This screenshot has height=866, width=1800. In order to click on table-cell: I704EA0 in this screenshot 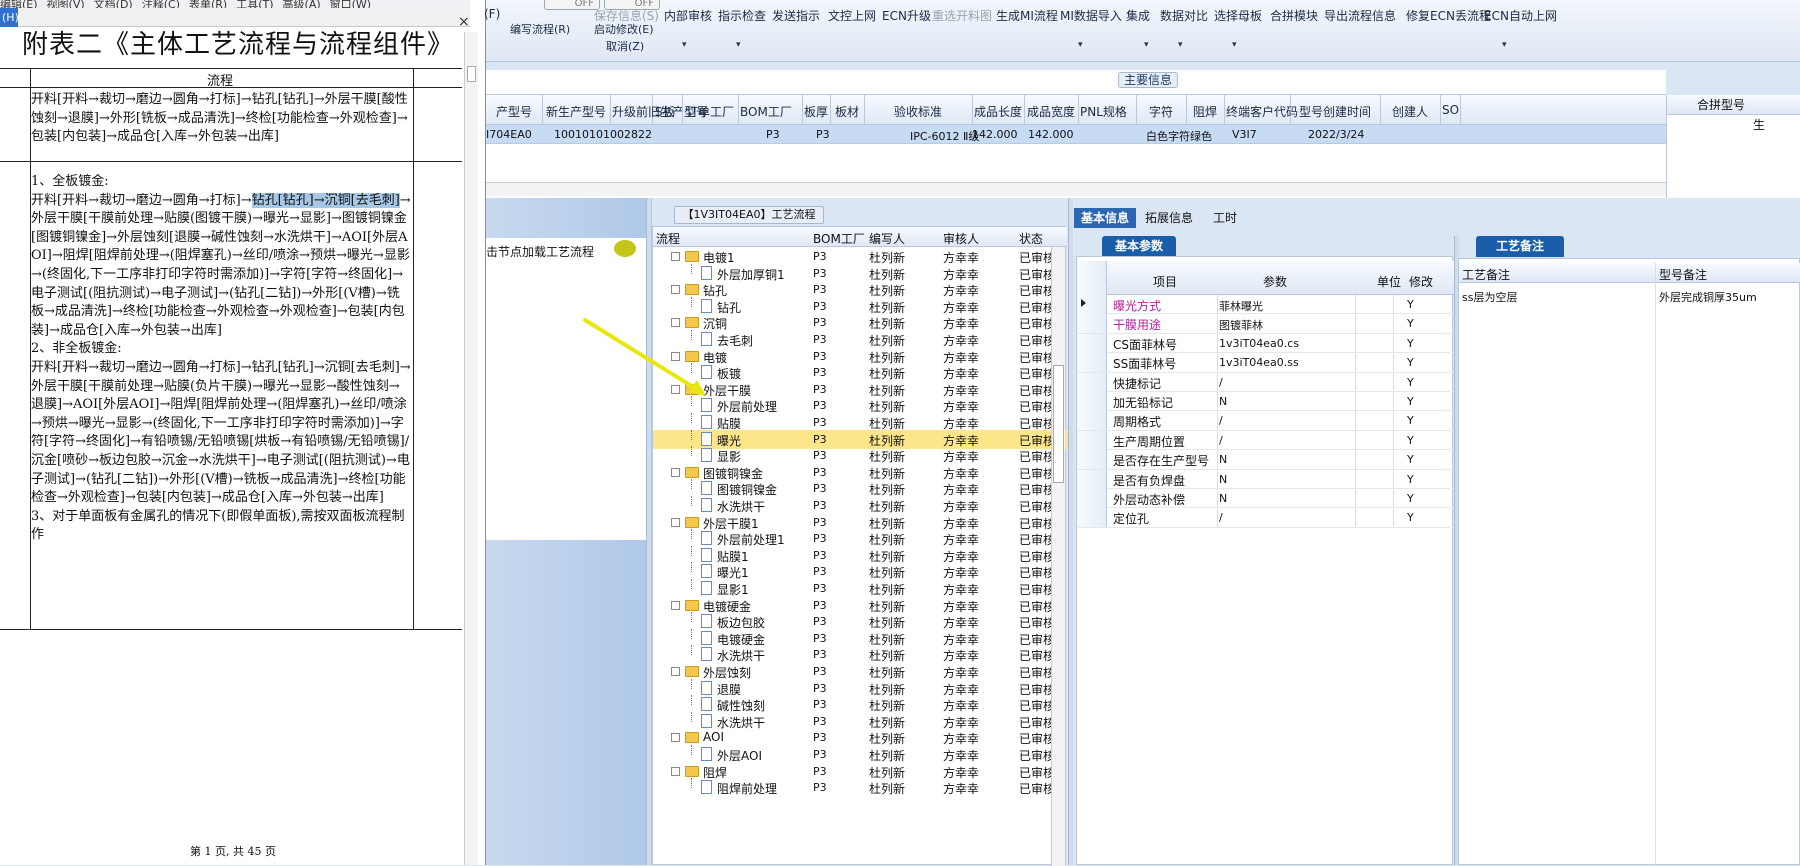, I will do `click(509, 134)`.